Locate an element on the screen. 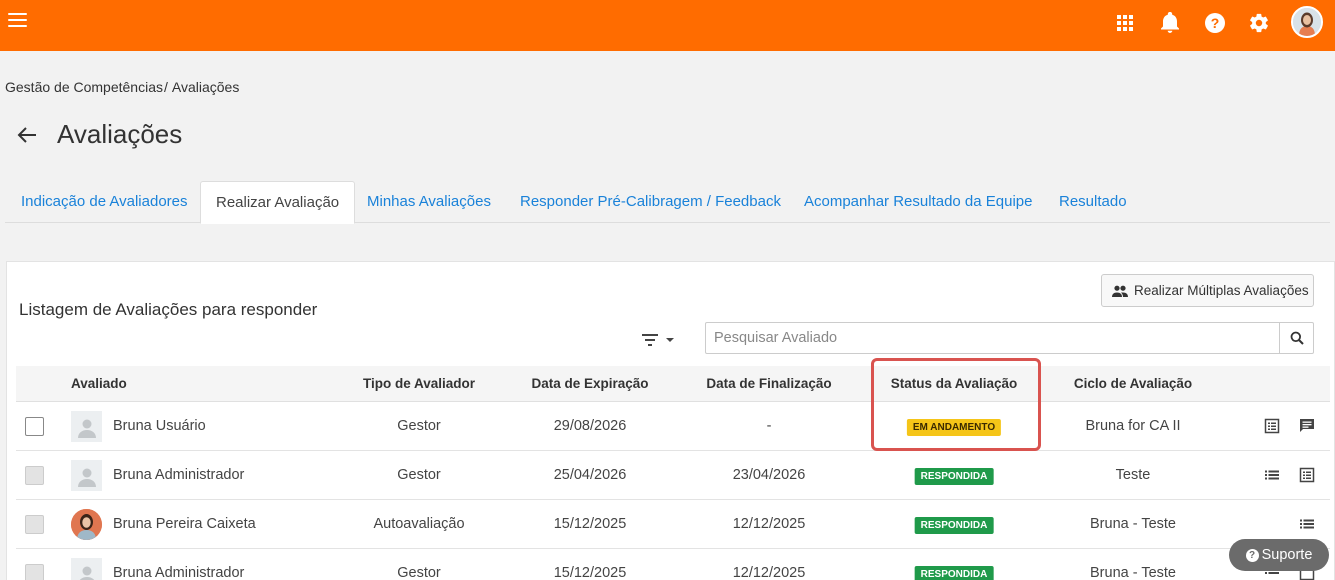  data-finalizacao: - is located at coordinates (769, 426).